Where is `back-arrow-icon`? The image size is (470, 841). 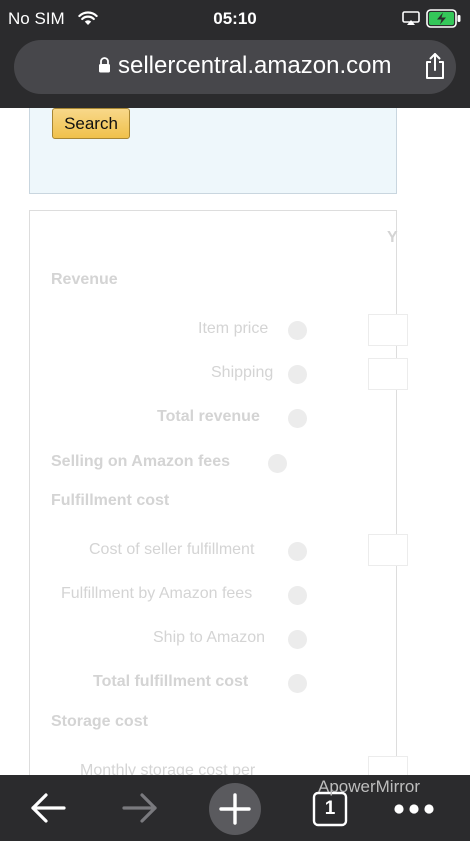
back-arrow-icon is located at coordinates (48, 808).